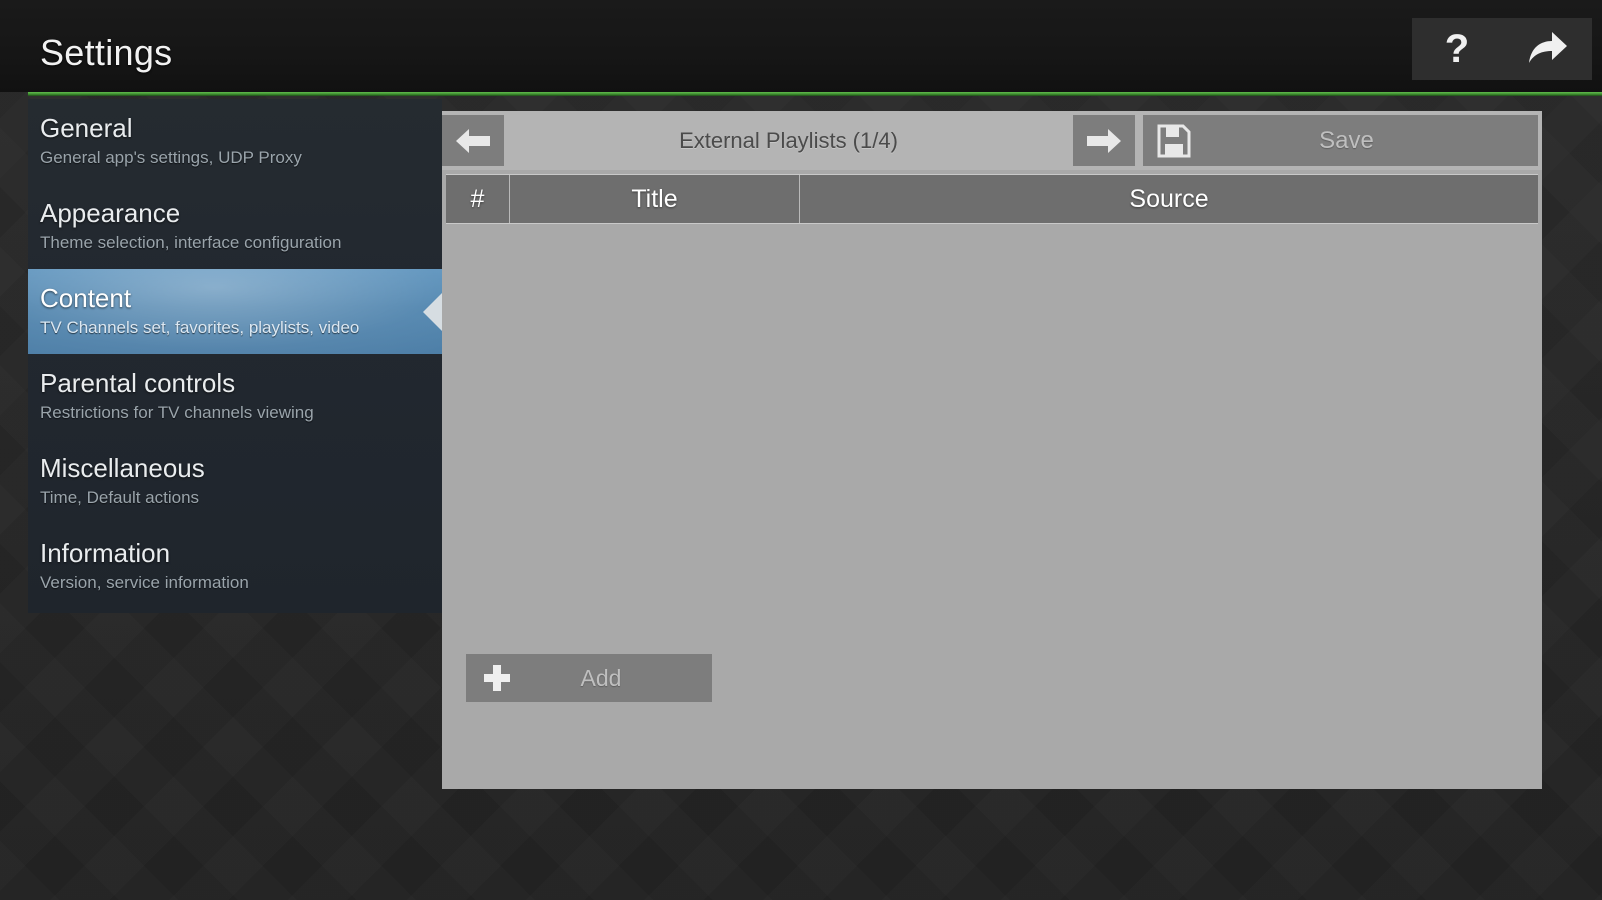  I want to click on sidebar-item-title: General, so click(86, 128).